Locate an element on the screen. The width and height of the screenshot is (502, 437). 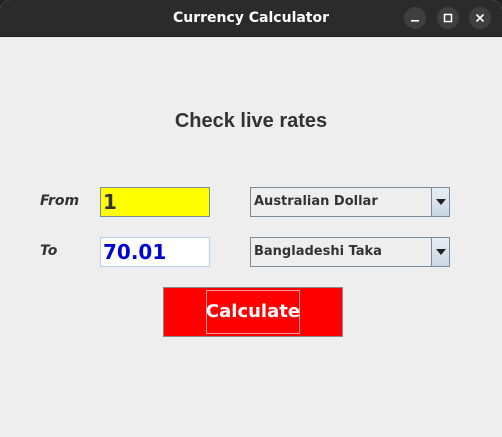
to-currency-select: Bangladeshi Taka is located at coordinates (350, 252).